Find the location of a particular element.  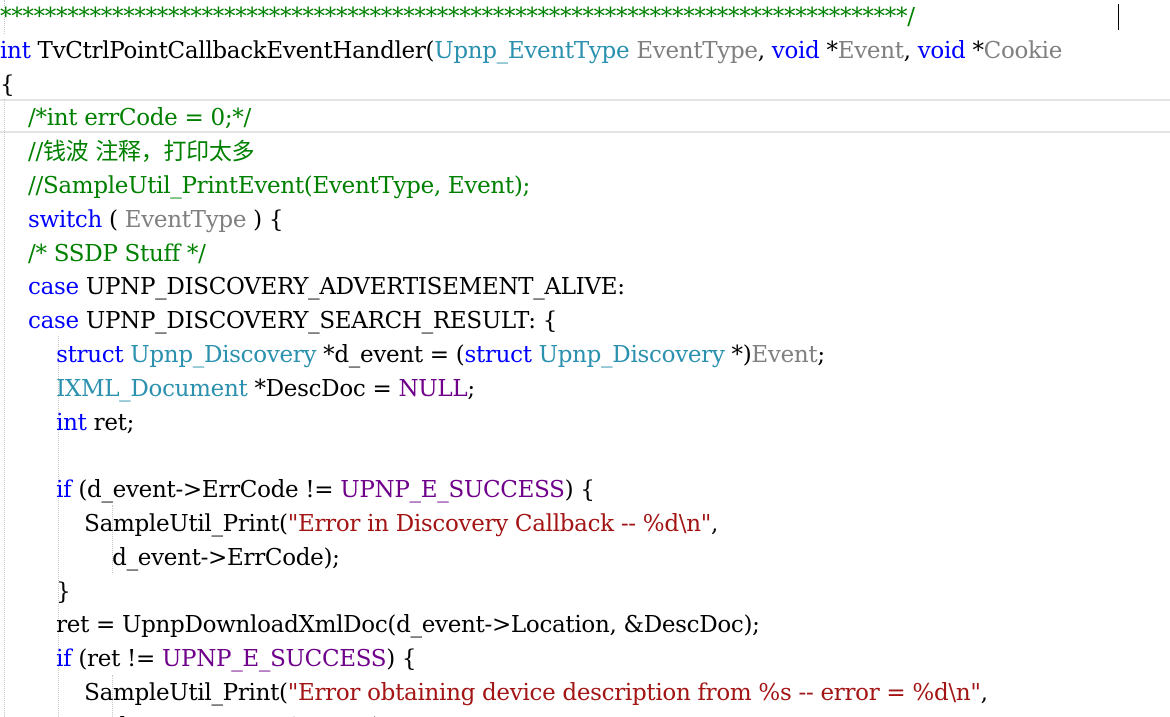

code-text: ( is located at coordinates (113, 219).